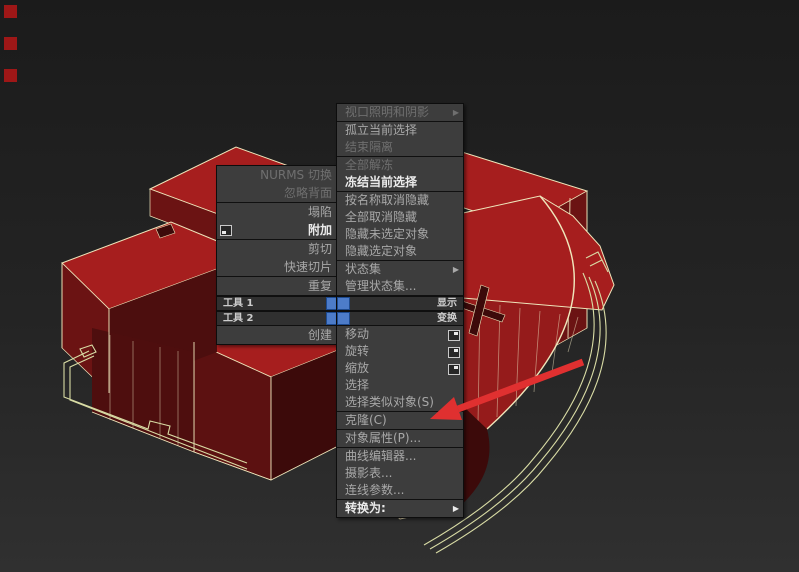  Describe the element at coordinates (400, 165) in the screenshot. I see `menu-item-unfreeze-all: 全部解冻` at that location.